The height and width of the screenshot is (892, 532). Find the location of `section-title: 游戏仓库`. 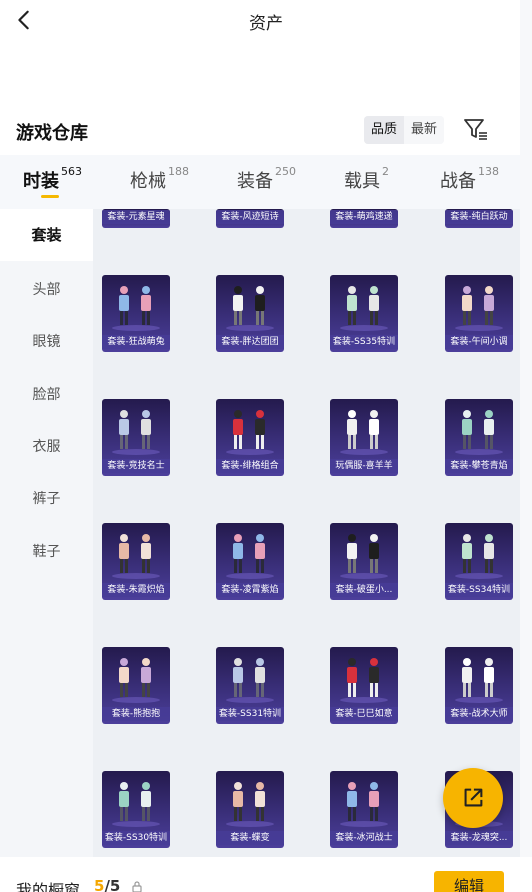

section-title: 游戏仓库 is located at coordinates (52, 133).